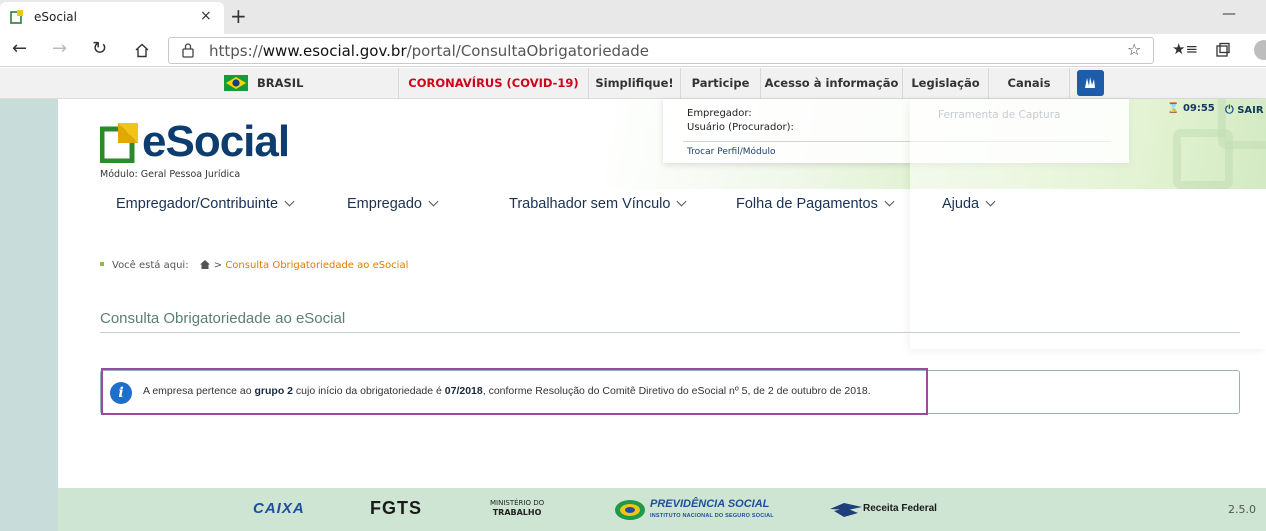 The height and width of the screenshot is (531, 1266). What do you see at coordinates (807, 204) in the screenshot?
I see `menu-item-label: Folha de Pagamentos` at bounding box center [807, 204].